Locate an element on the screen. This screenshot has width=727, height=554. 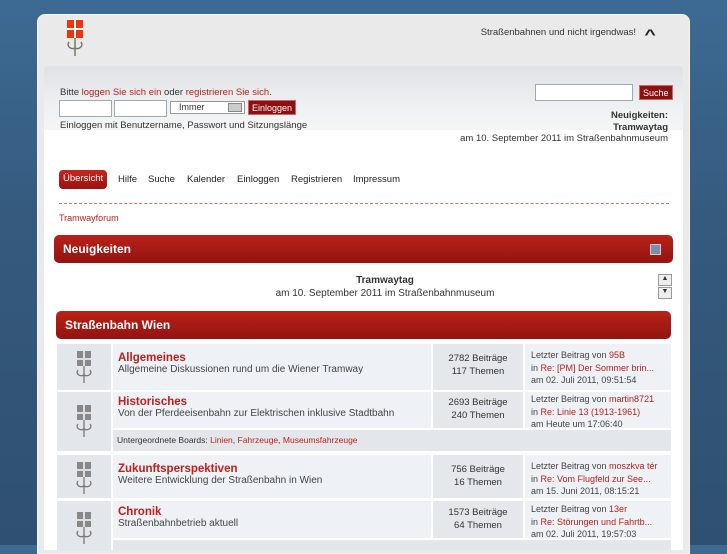
board-name-link: Allgemeines is located at coordinates (272, 358).